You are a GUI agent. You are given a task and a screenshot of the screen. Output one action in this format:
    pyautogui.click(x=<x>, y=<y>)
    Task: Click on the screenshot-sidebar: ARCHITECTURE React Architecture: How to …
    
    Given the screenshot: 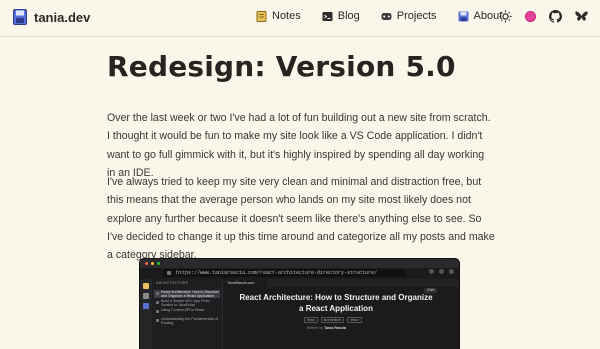 What is the action you would take?
    pyautogui.click(x=187, y=314)
    